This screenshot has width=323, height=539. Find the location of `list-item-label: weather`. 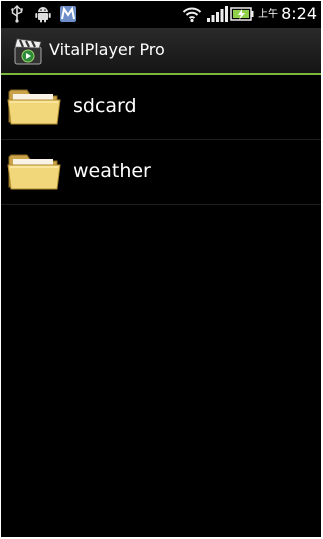

list-item-label: weather is located at coordinates (112, 171).